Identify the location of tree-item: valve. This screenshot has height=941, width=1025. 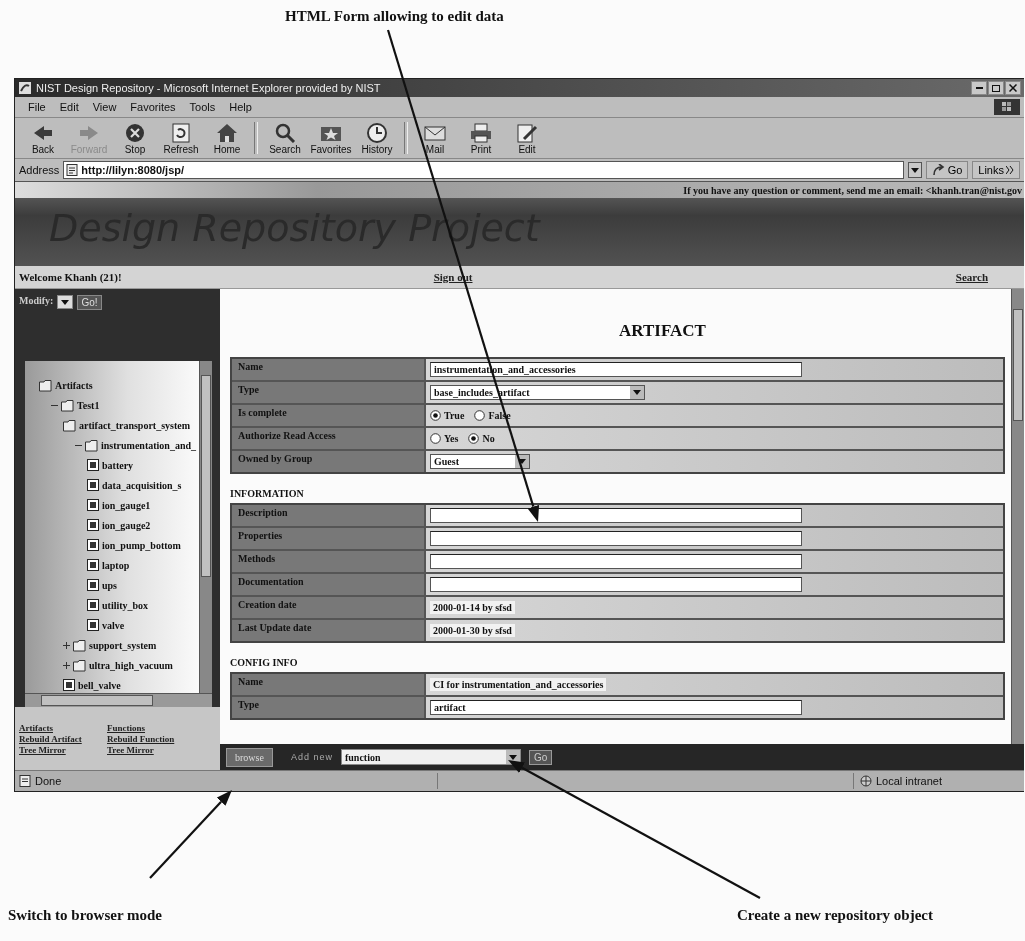
(113, 625).